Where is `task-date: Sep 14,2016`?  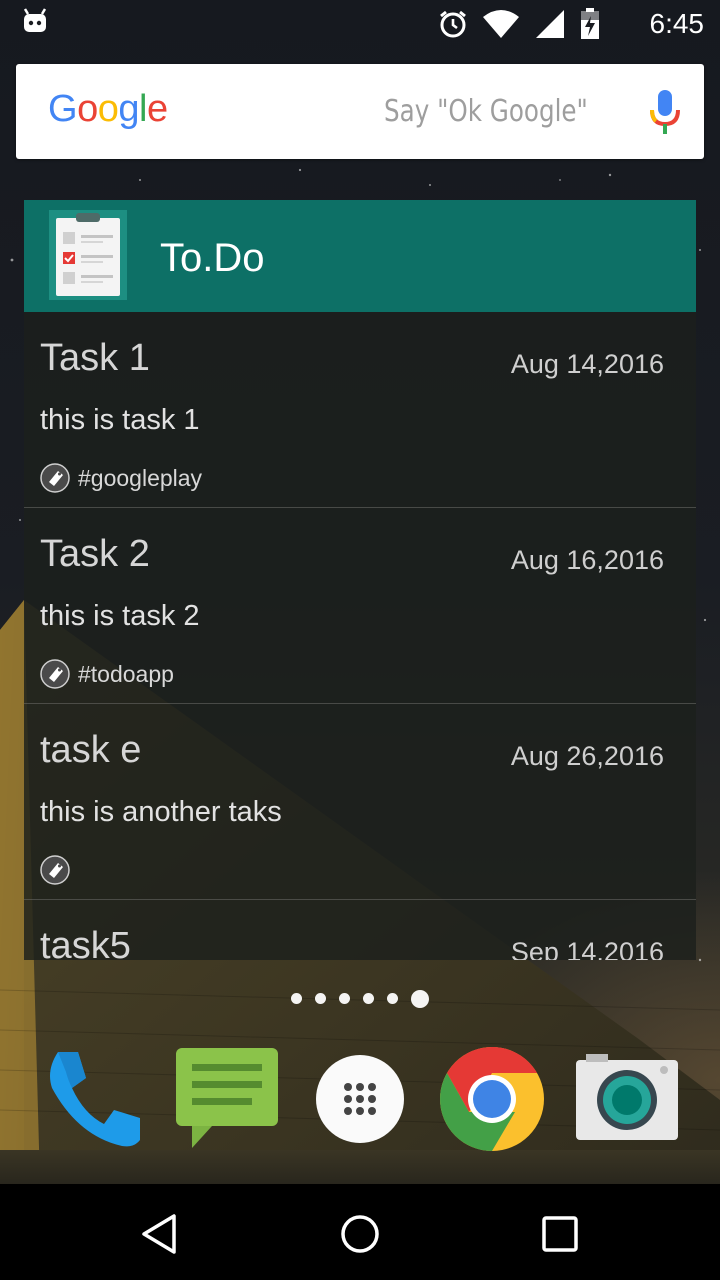 task-date: Sep 14,2016 is located at coordinates (587, 948).